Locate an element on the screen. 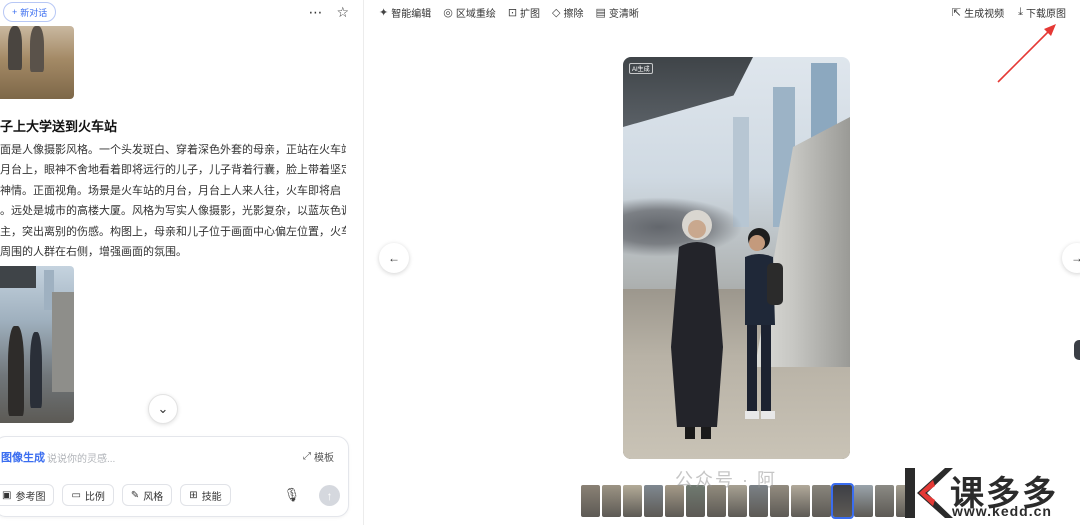  prompt-line: 主，突出离别的伤感。构图上，母亲和儿子位于画面中心偏左位置，火车 is located at coordinates (173, 231).